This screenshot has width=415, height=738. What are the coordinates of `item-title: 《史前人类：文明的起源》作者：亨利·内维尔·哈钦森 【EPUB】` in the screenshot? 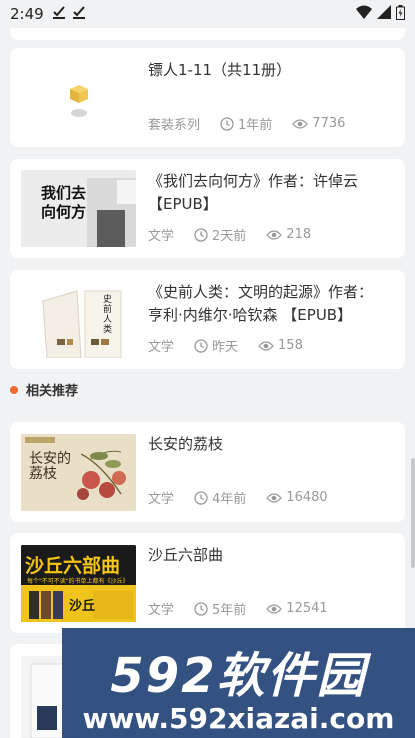 It's located at (267, 304).